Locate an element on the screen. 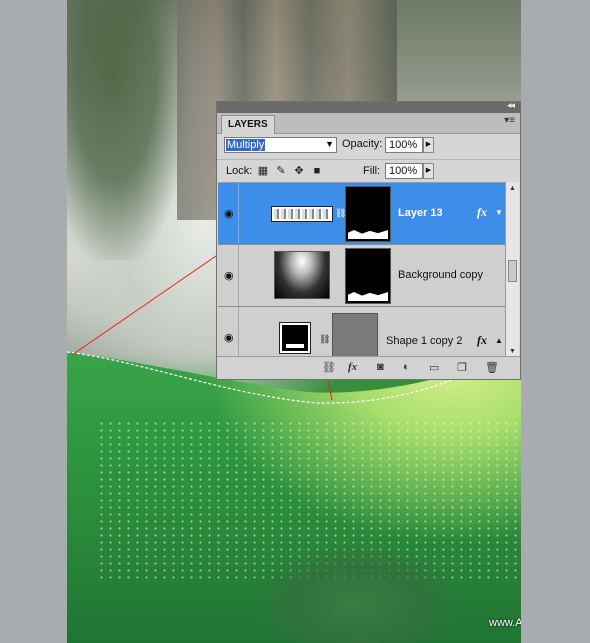 Image resolution: width=590 pixels, height=643 pixels. lock-label: Lock: is located at coordinates (239, 171).